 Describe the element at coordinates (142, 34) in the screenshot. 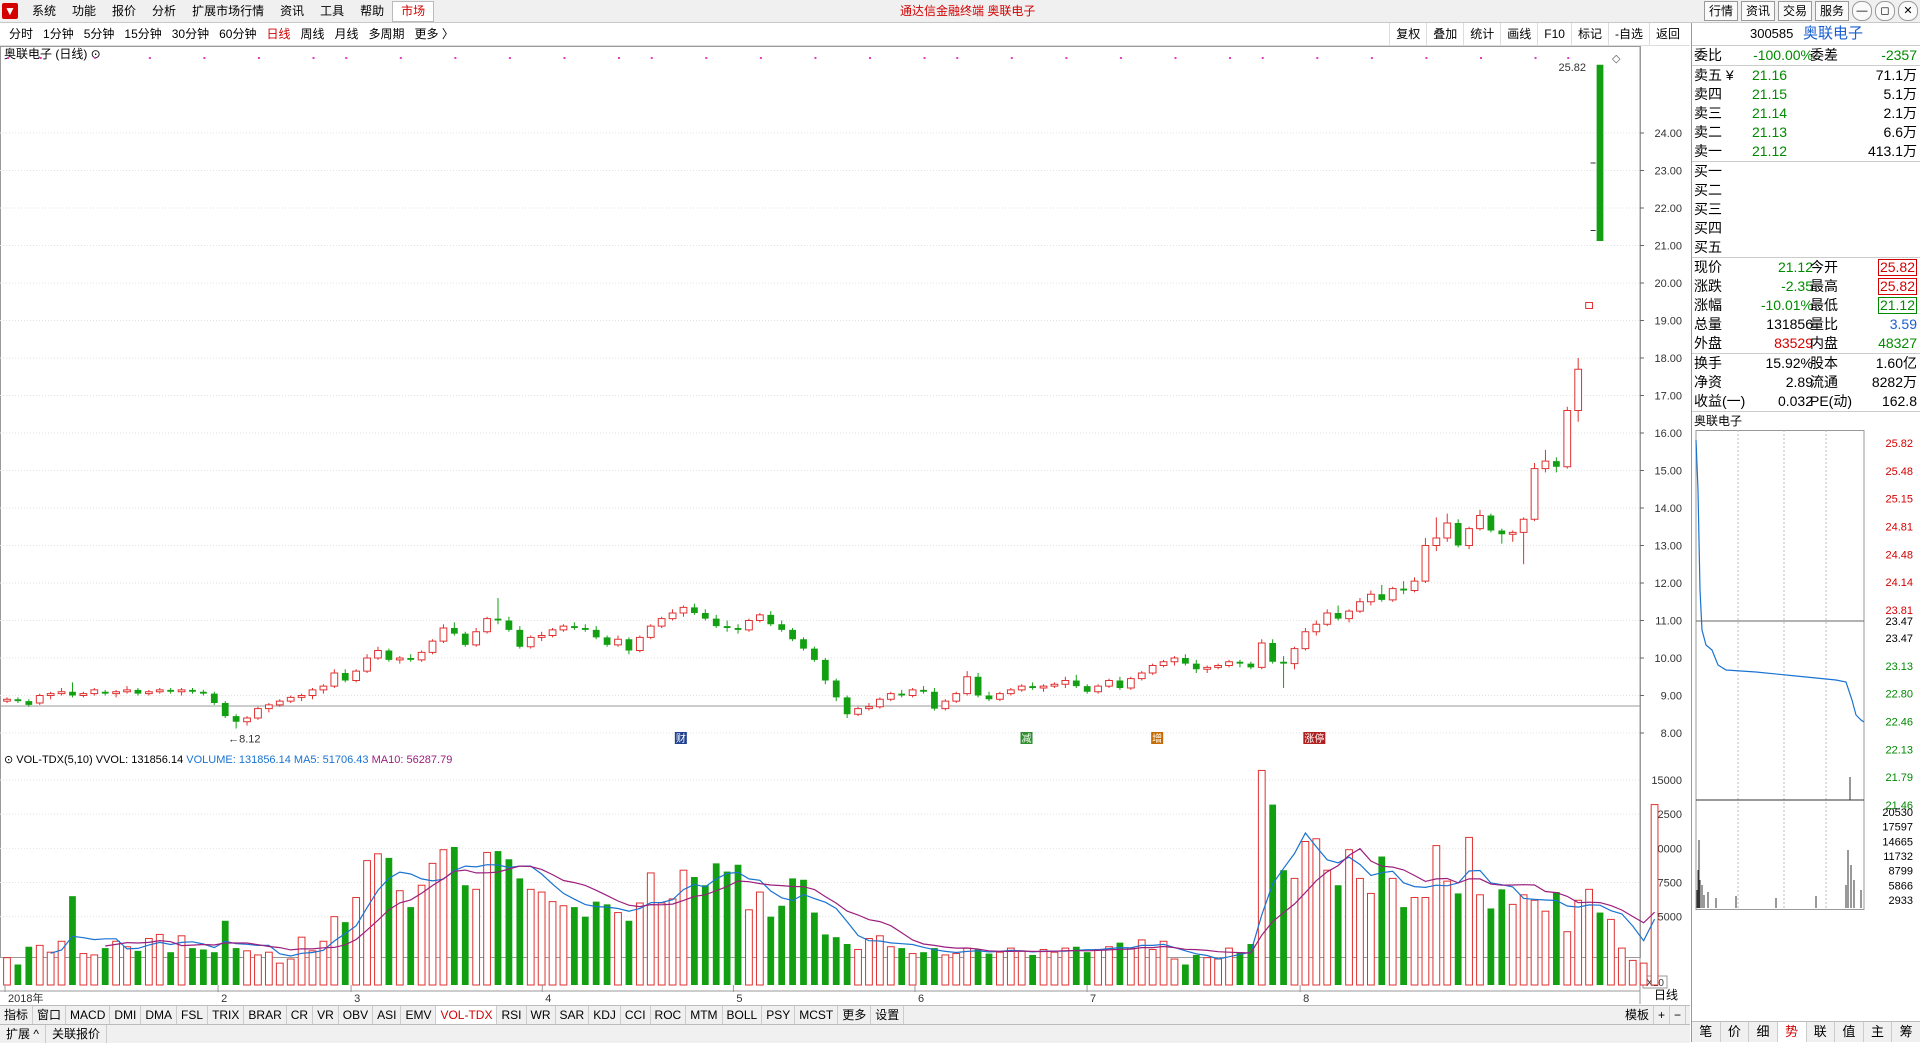

I see `period-tab-3: 15分钟` at that location.